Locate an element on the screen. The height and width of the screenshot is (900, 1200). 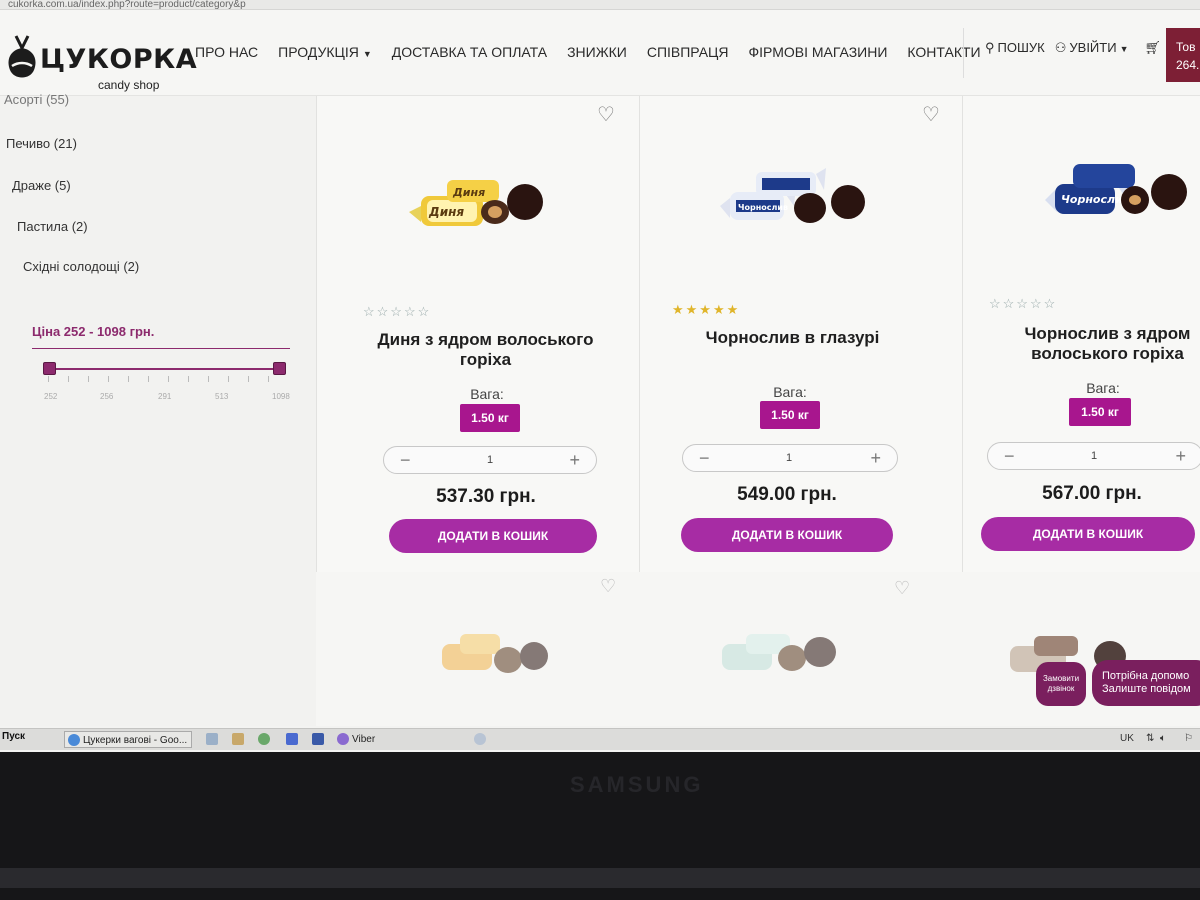
category-link-cut: Асорті (55) is located at coordinates (36, 99).